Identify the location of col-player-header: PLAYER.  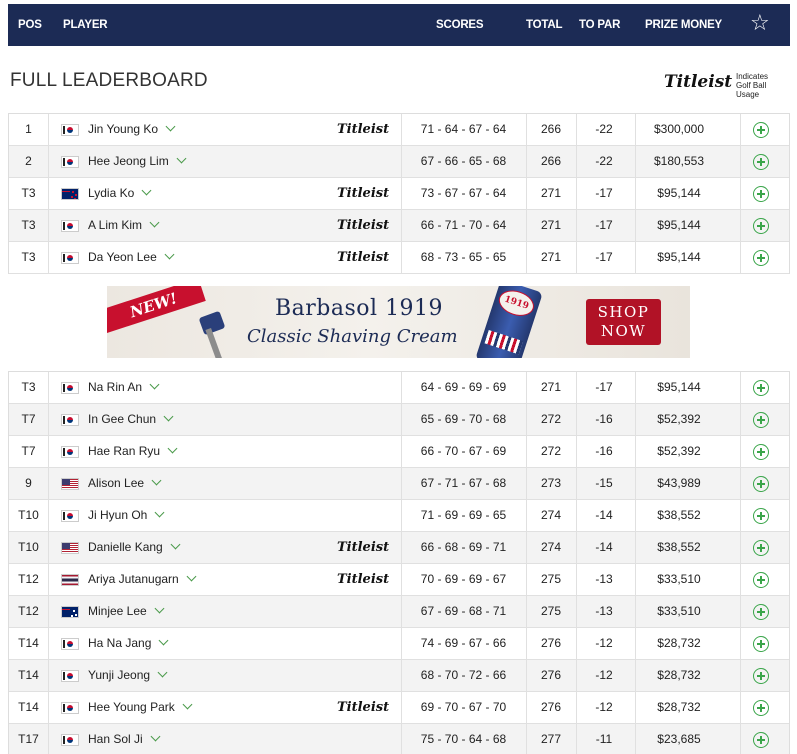
(85, 25).